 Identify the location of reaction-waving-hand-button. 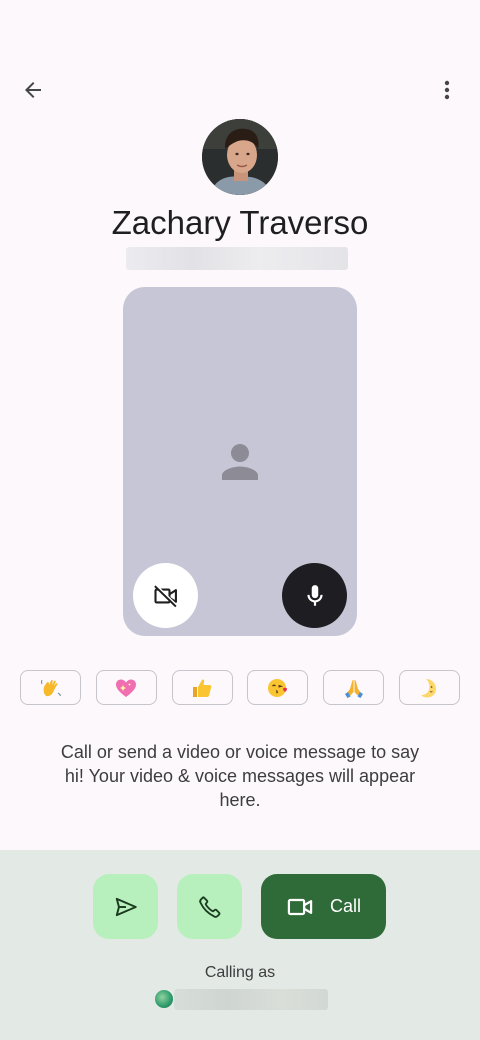
(50, 687).